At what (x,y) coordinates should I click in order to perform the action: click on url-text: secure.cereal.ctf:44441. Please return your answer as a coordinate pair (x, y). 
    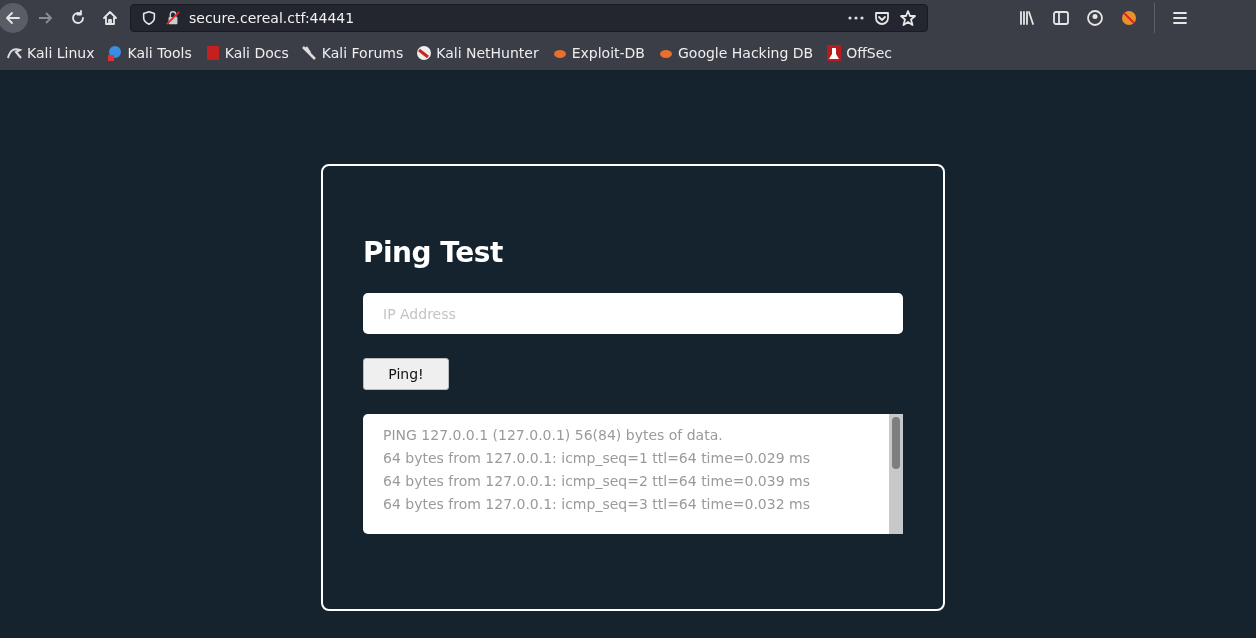
    Looking at the image, I should click on (272, 18).